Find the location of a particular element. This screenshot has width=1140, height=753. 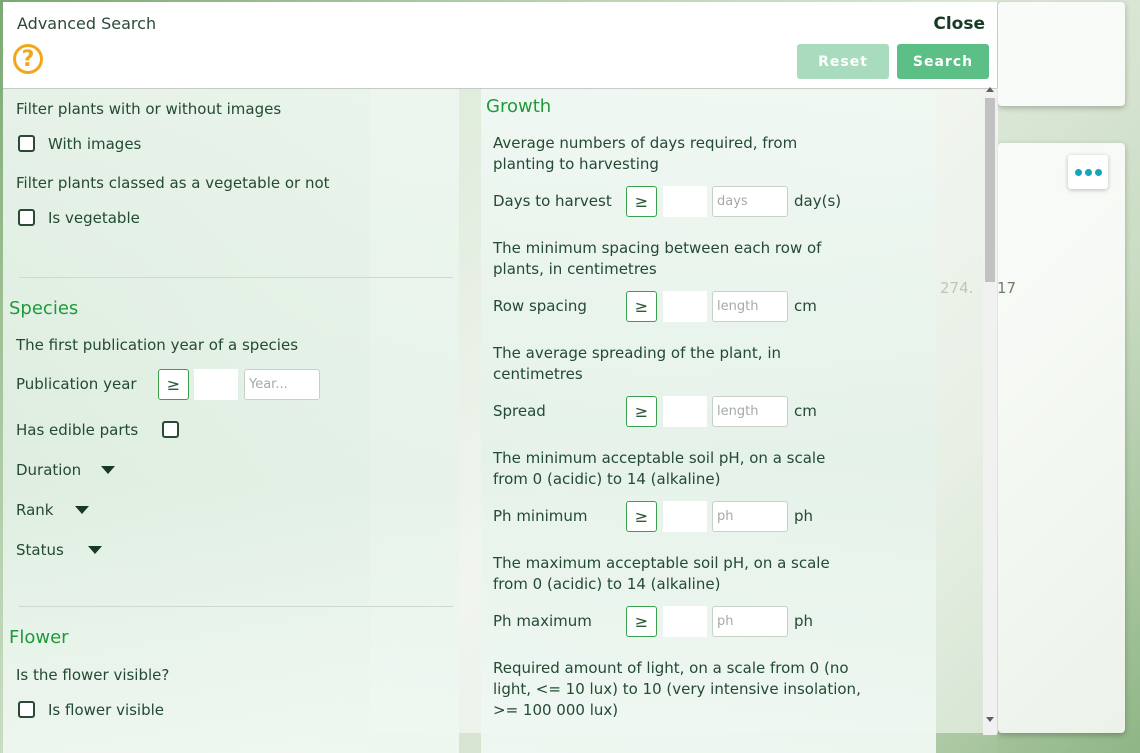

days-to-harvest-unit: day(s) is located at coordinates (818, 201).